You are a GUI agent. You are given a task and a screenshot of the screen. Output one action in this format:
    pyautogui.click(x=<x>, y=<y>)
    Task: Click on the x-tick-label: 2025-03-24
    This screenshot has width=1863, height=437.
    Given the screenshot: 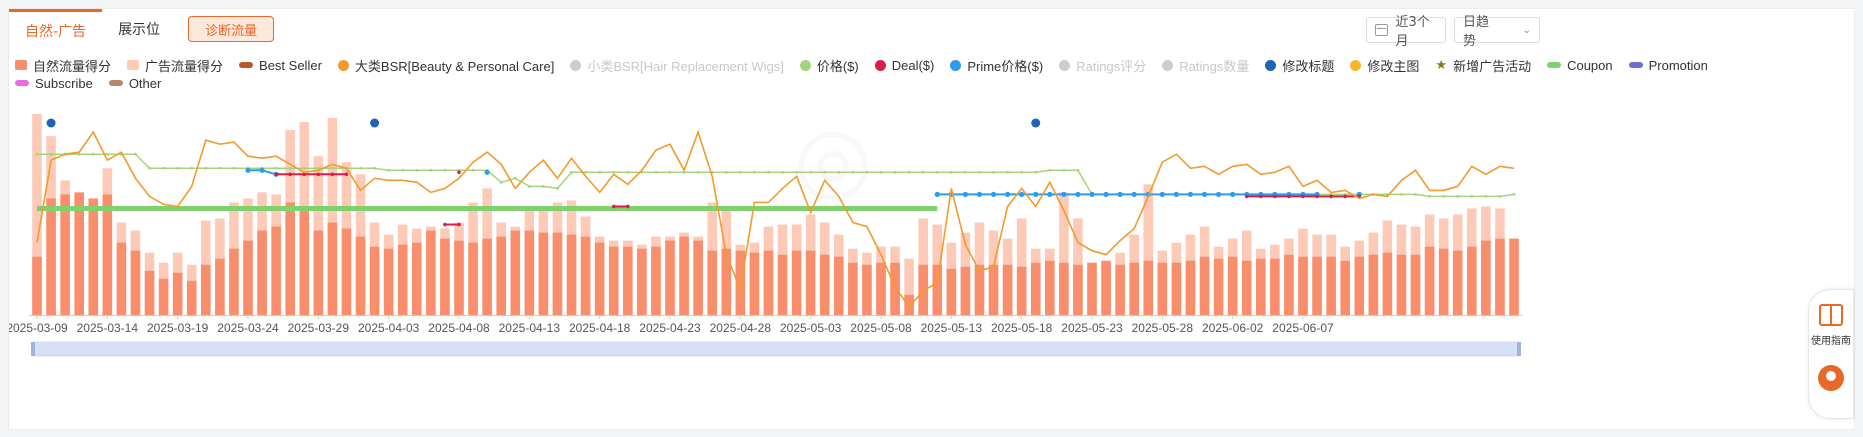 What is the action you would take?
    pyautogui.click(x=248, y=328)
    